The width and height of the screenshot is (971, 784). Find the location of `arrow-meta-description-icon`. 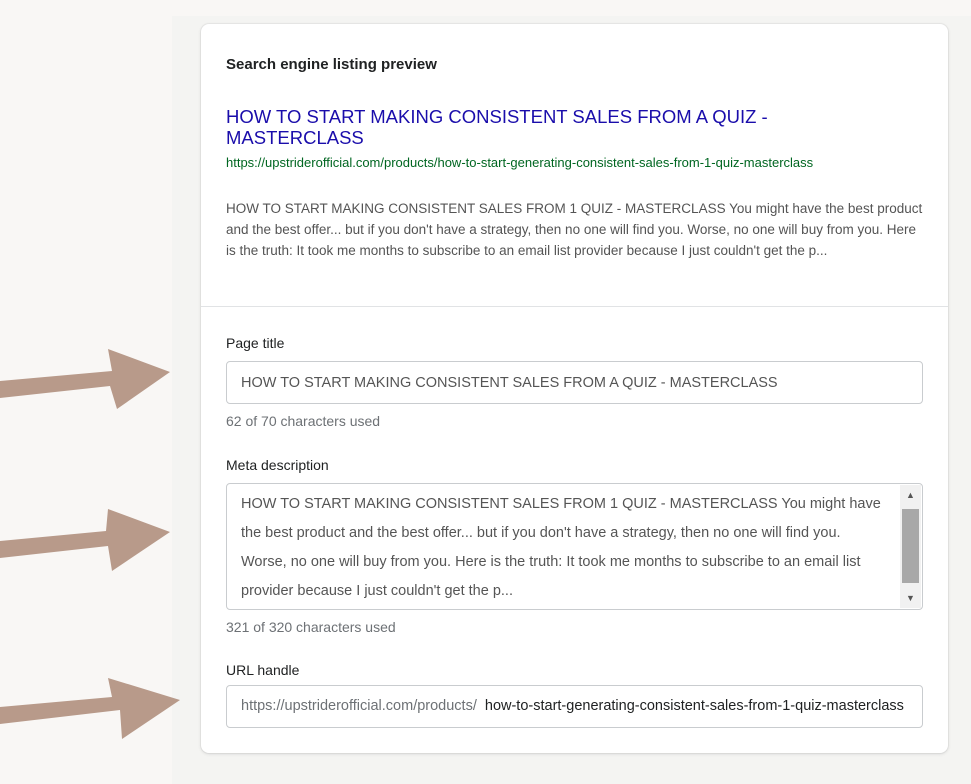

arrow-meta-description-icon is located at coordinates (85, 540).